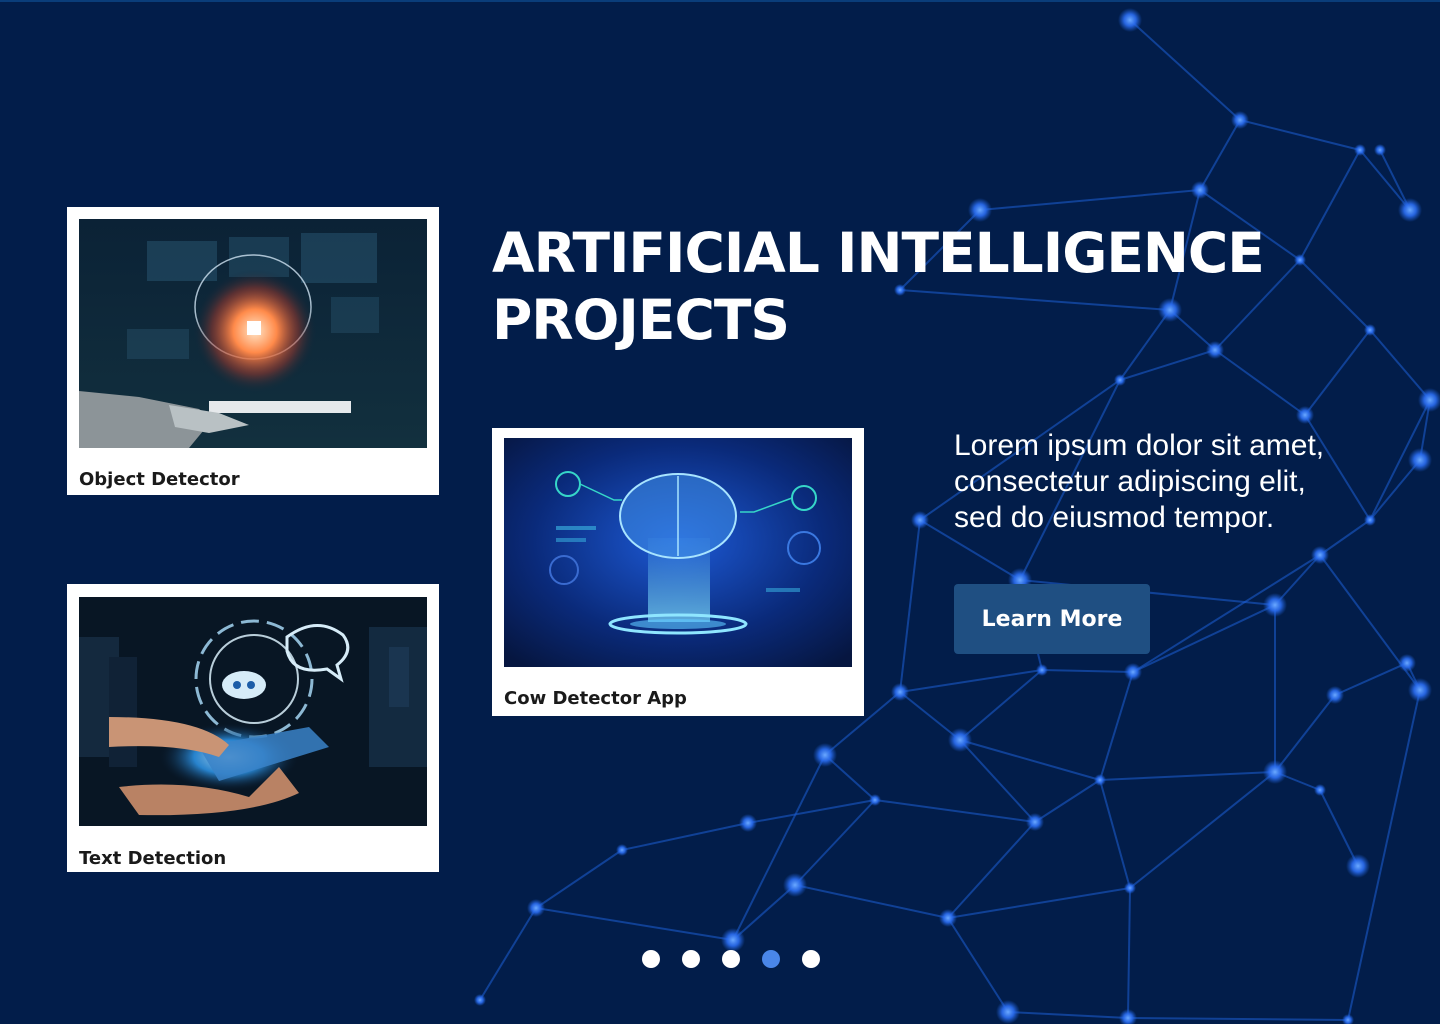 This screenshot has width=1440, height=1024. I want to click on page-title: ARTIFICIAL INTELLIGENCE PROJECTS, so click(878, 287).